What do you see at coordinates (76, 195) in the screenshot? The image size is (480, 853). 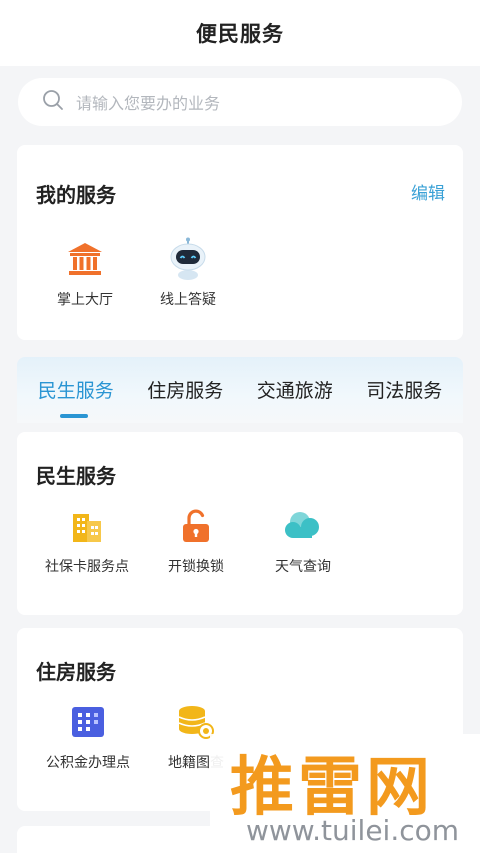 I see `my-services-title: 我的服务` at bounding box center [76, 195].